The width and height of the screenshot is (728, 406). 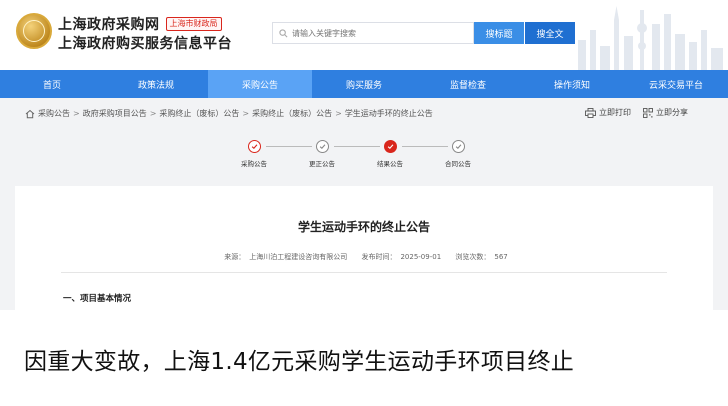 What do you see at coordinates (377, 33) in the screenshot?
I see `search-input` at bounding box center [377, 33].